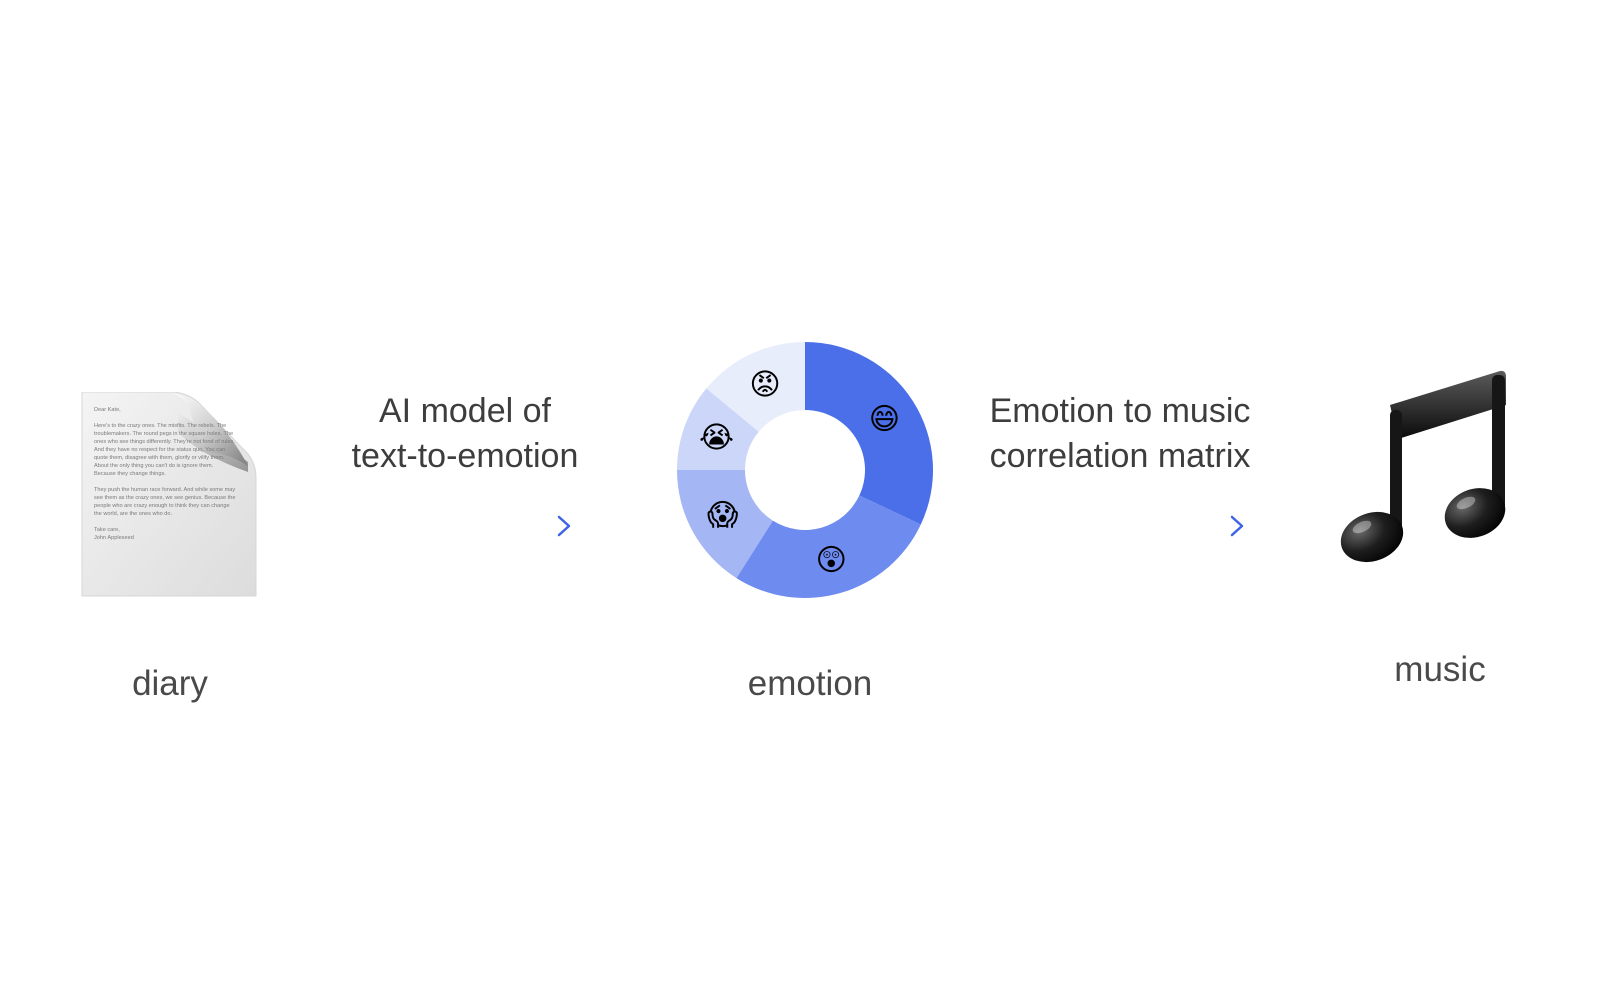 This screenshot has width=1601, height=991. What do you see at coordinates (1423, 466) in the screenshot?
I see `music-note-icon` at bounding box center [1423, 466].